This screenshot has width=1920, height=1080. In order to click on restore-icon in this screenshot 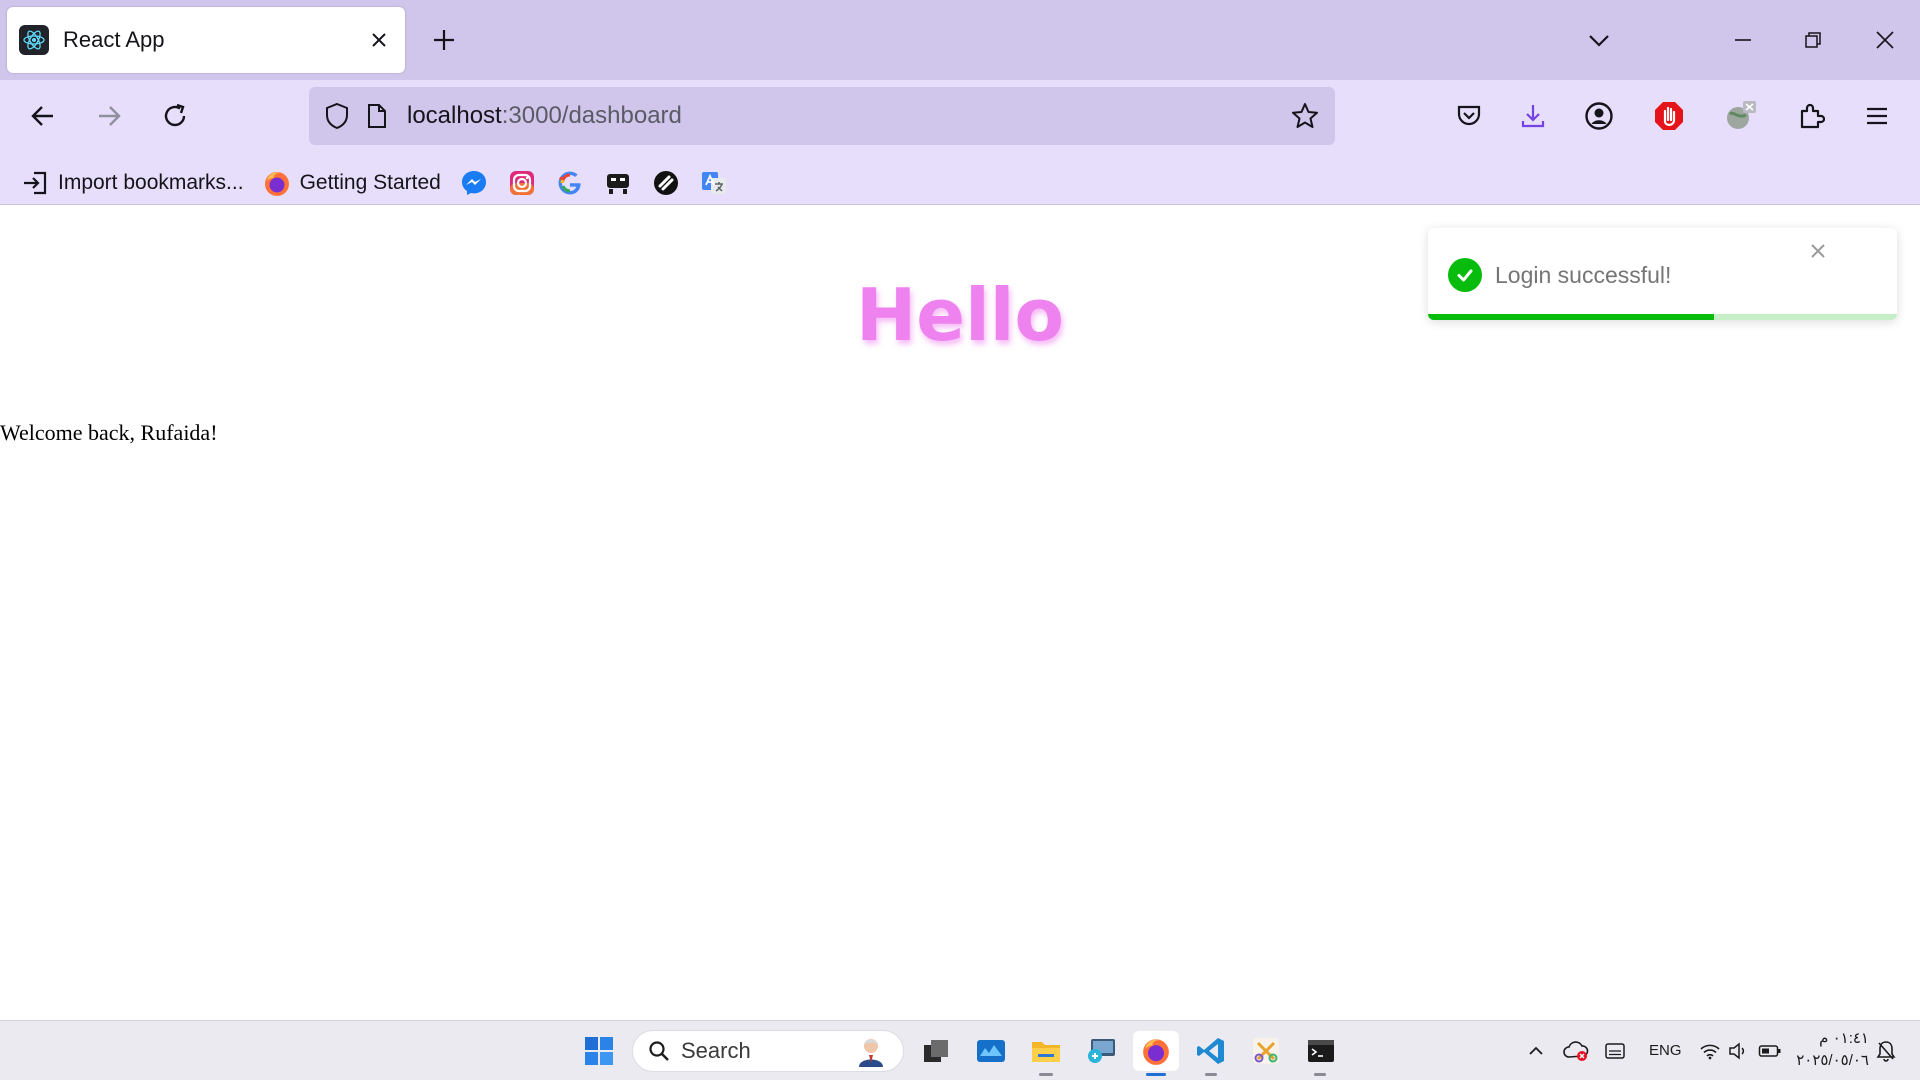, I will do `click(1813, 40)`.